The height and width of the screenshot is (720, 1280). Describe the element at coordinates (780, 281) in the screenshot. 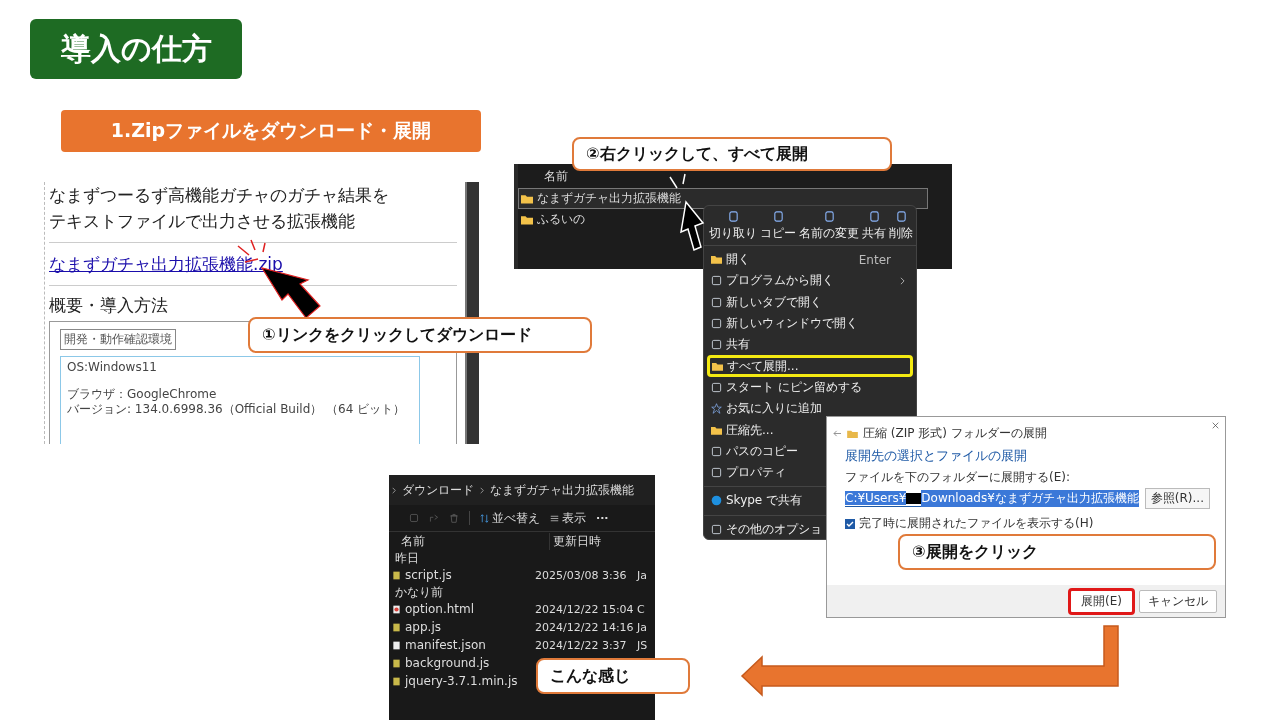

I see `menu-item-label: プログラムから開く` at that location.